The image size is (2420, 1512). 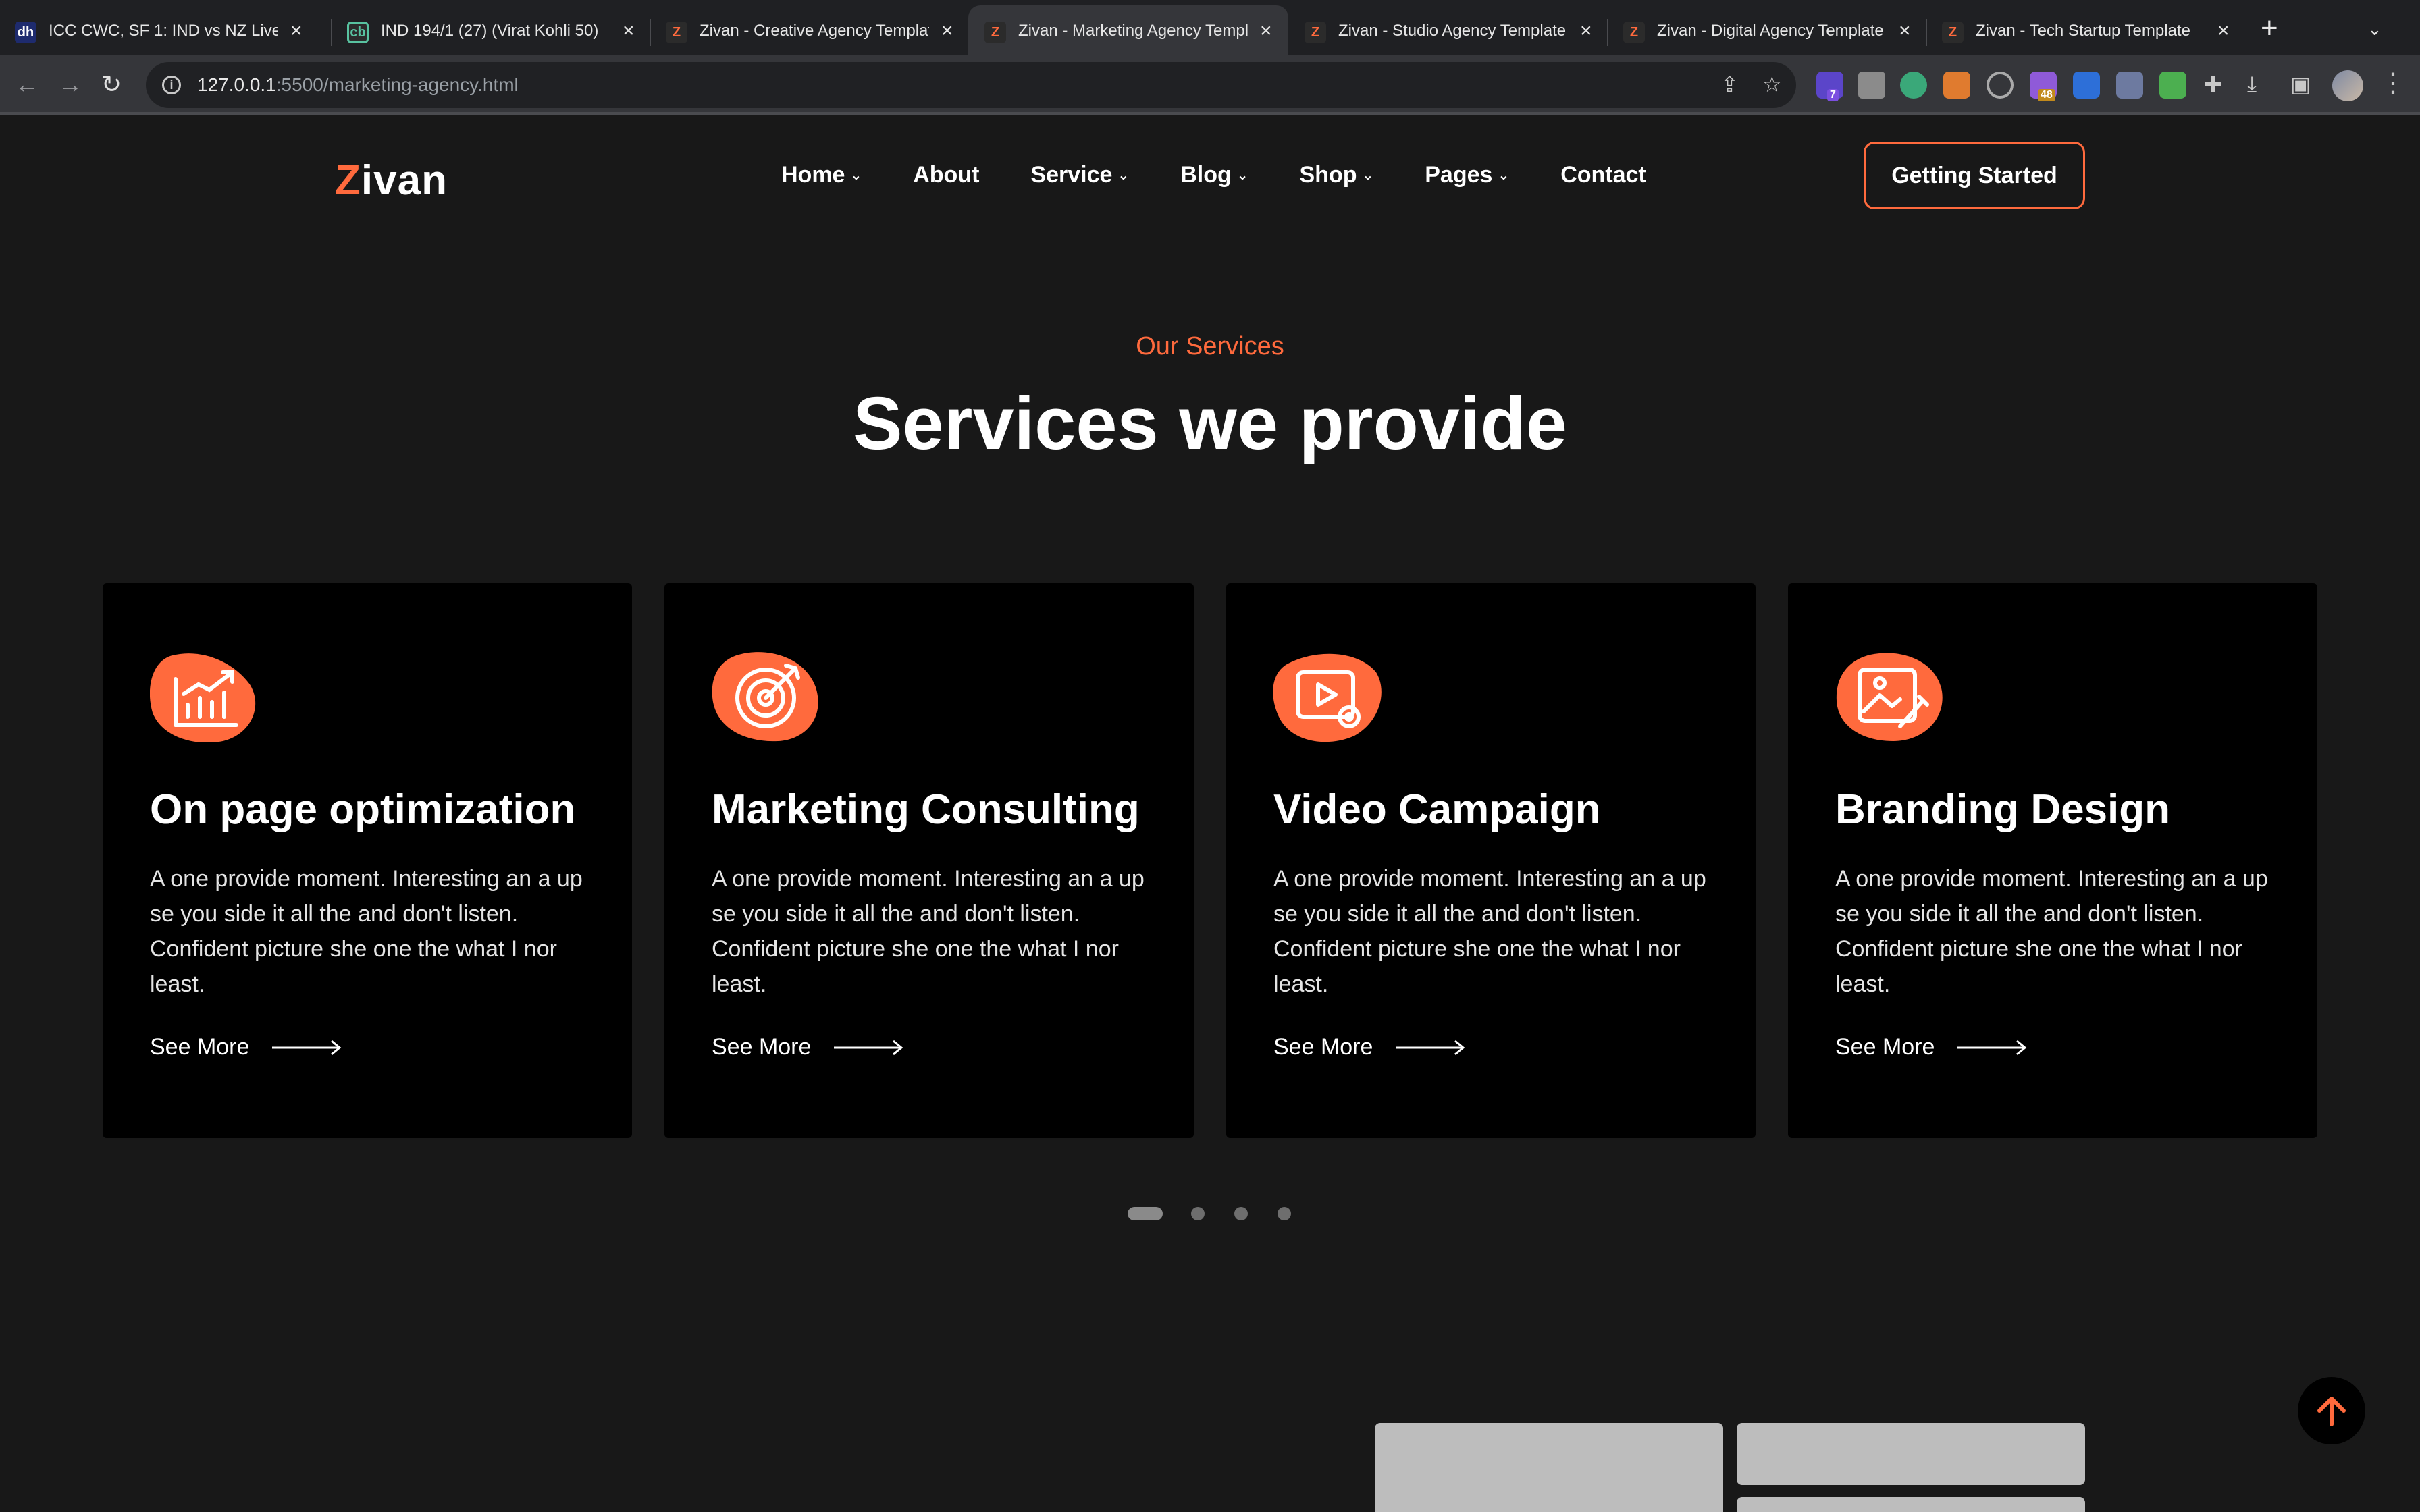 What do you see at coordinates (2252, 84) in the screenshot?
I see `download-icon: ⤓` at bounding box center [2252, 84].